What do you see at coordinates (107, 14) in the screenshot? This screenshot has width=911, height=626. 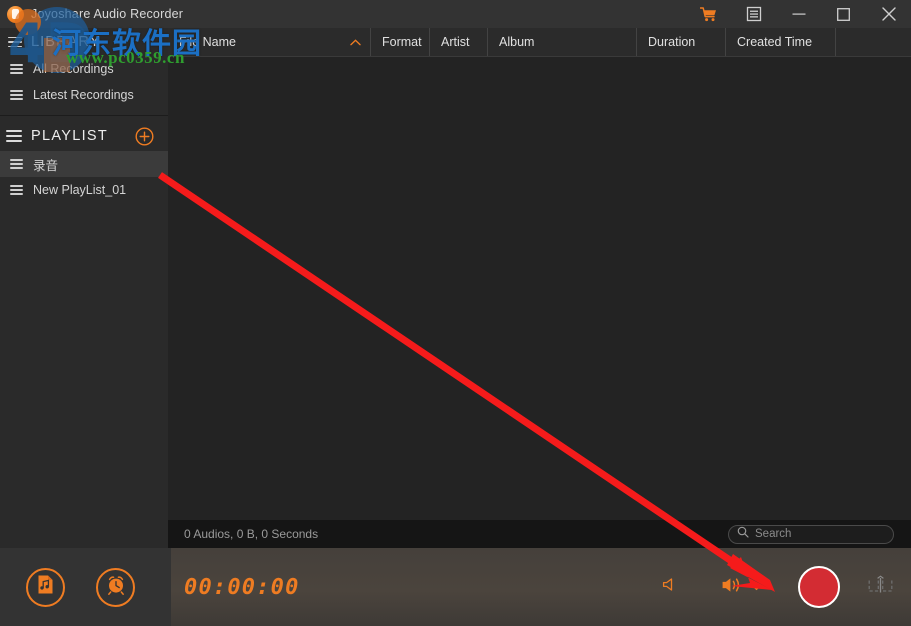 I see `window-title: Joyoshare Audio Recorder` at bounding box center [107, 14].